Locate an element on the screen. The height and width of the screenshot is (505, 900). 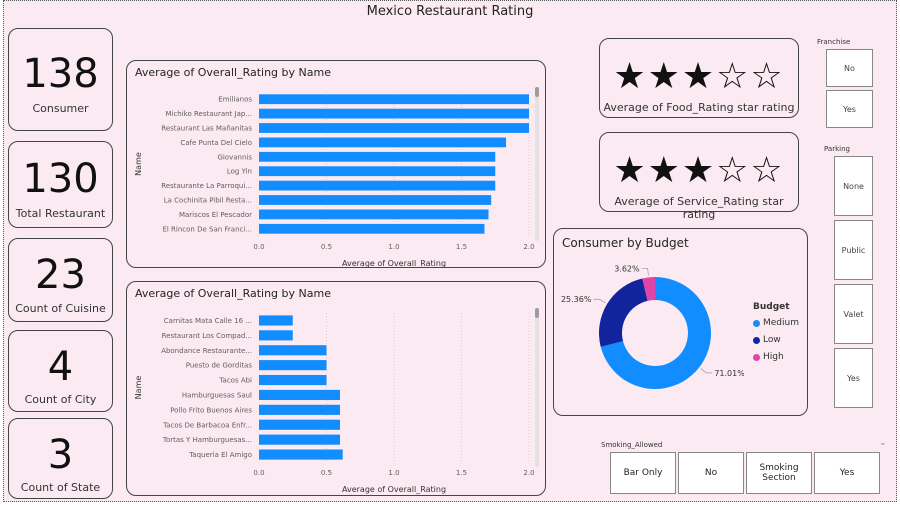
smoking-option-yes: Yes is located at coordinates (847, 473).